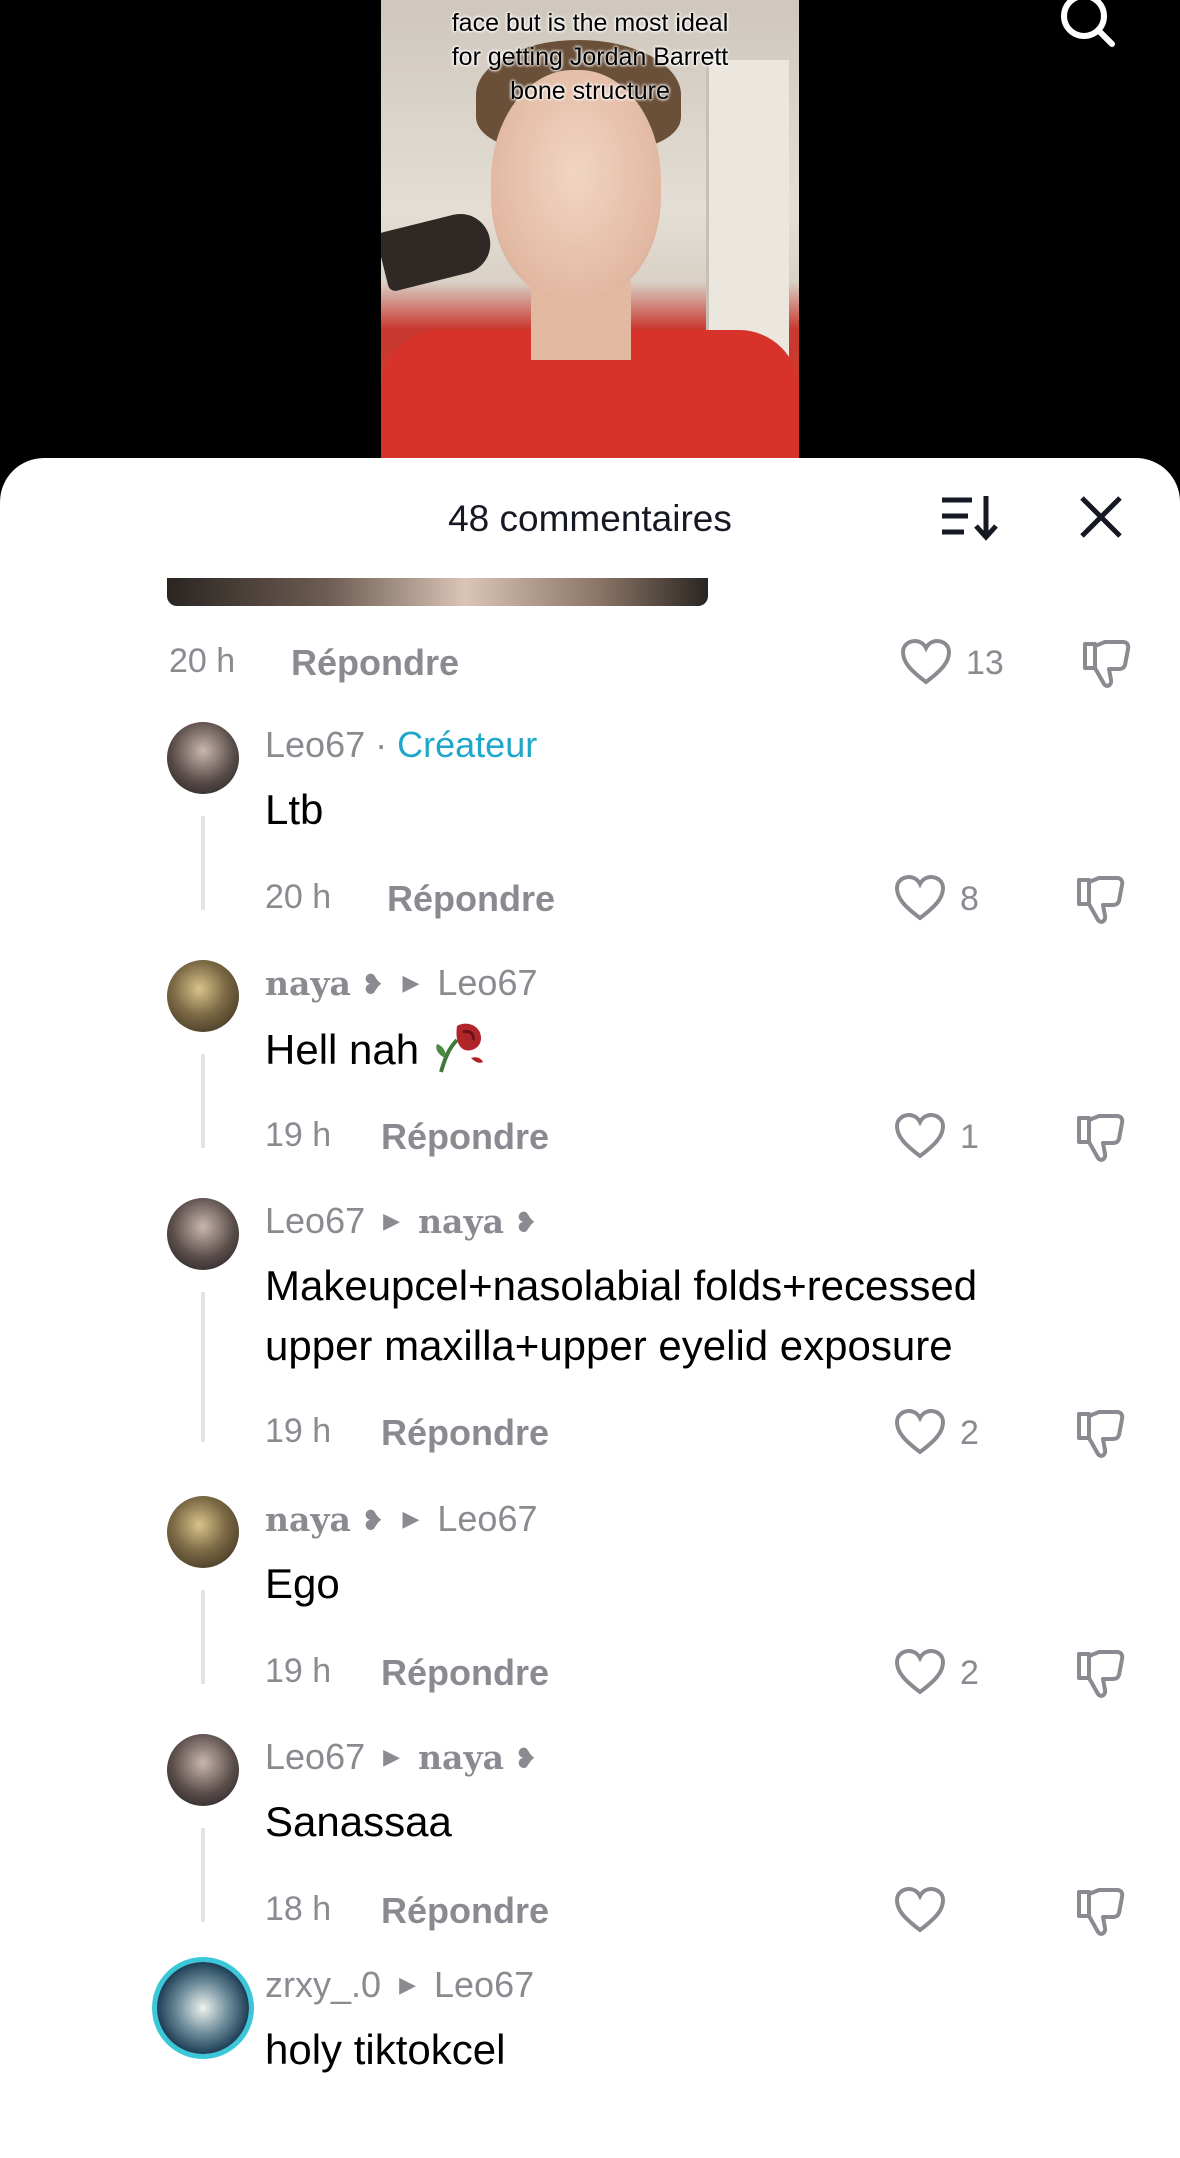 The image size is (1180, 2158). What do you see at coordinates (437, 592) in the screenshot?
I see `previous-comment-image` at bounding box center [437, 592].